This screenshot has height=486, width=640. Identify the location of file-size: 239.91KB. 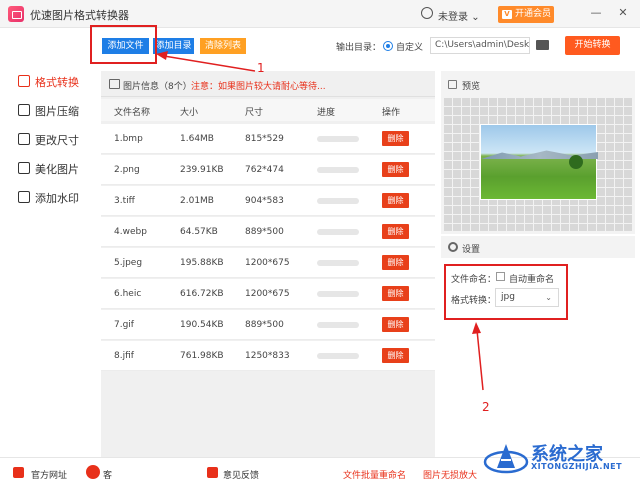
(202, 170).